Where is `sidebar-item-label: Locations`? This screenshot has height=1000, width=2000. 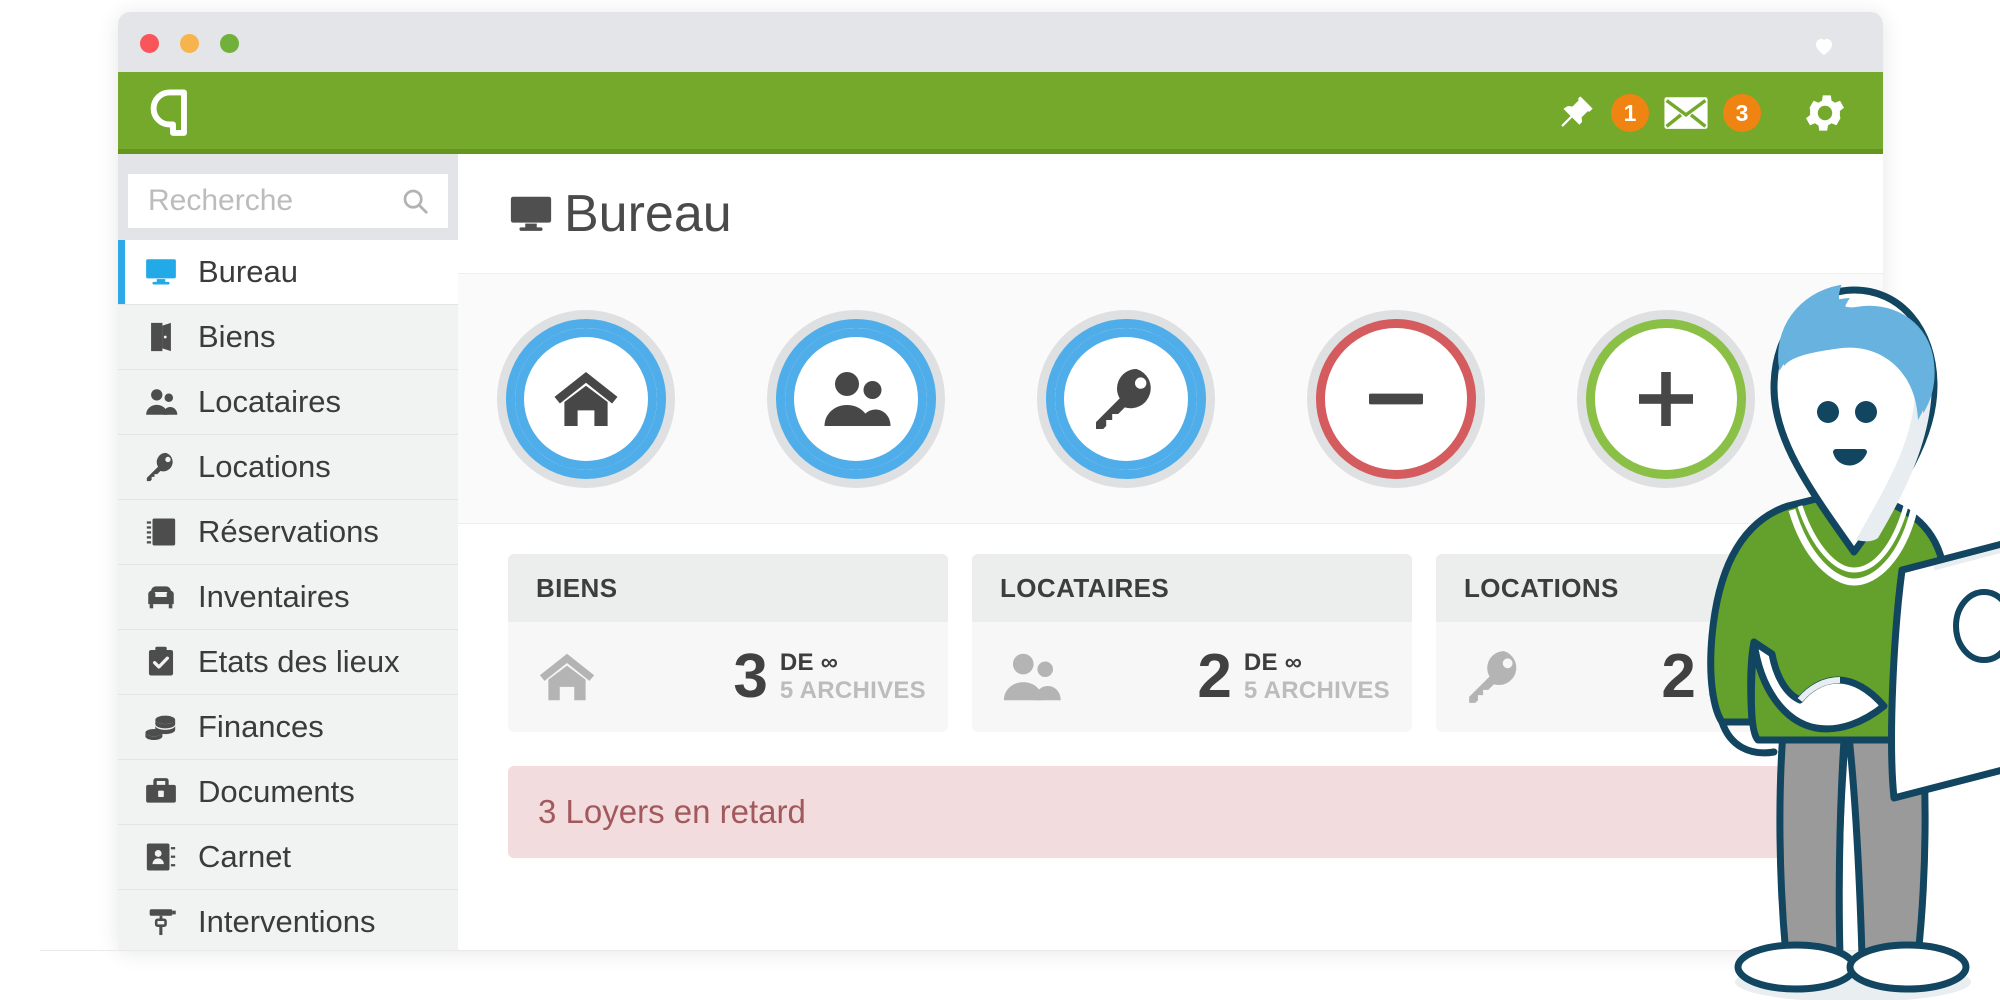
sidebar-item-label: Locations is located at coordinates (264, 466).